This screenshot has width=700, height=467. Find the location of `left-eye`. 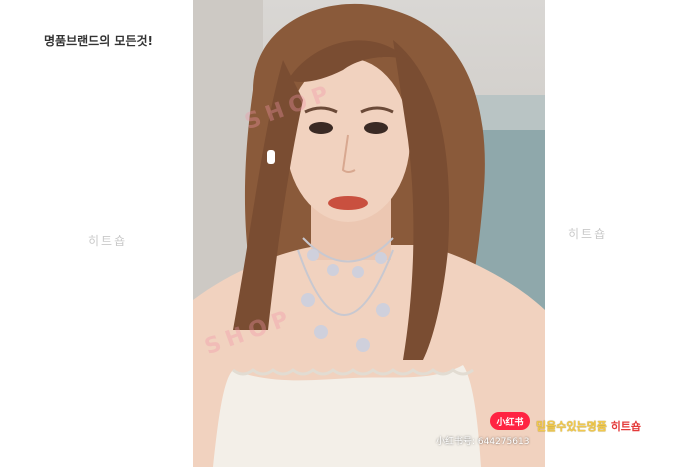

left-eye is located at coordinates (321, 128).